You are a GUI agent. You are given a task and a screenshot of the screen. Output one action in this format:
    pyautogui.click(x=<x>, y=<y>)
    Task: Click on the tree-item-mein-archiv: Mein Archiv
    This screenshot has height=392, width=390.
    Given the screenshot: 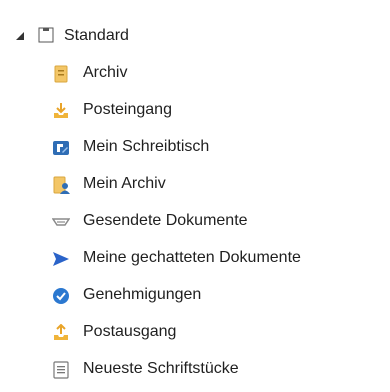 What is the action you would take?
    pyautogui.click(x=195, y=184)
    